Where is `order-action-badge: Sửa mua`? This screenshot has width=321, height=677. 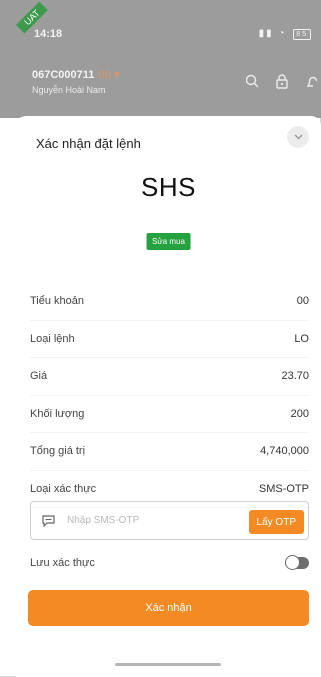 order-action-badge: Sửa mua is located at coordinates (168, 241).